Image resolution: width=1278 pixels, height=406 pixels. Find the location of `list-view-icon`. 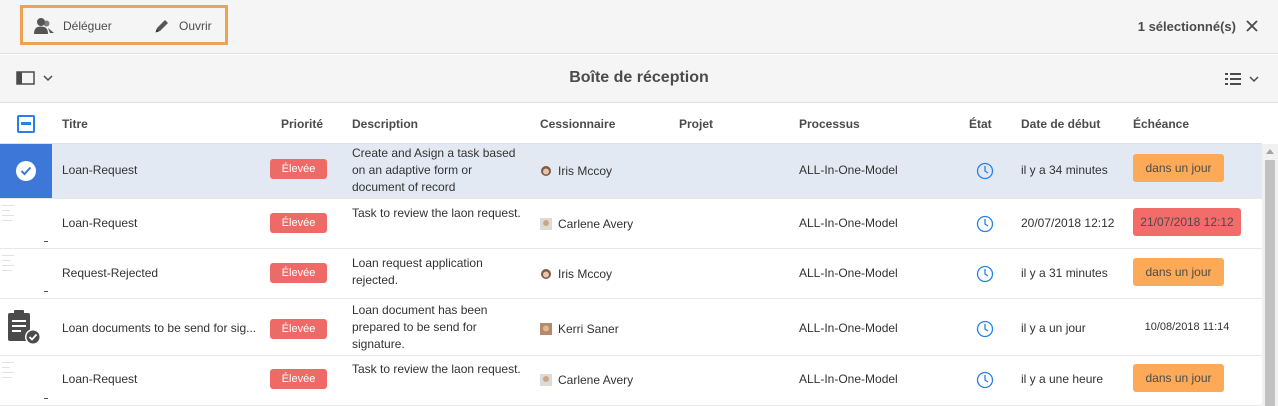

list-view-icon is located at coordinates (1233, 79).